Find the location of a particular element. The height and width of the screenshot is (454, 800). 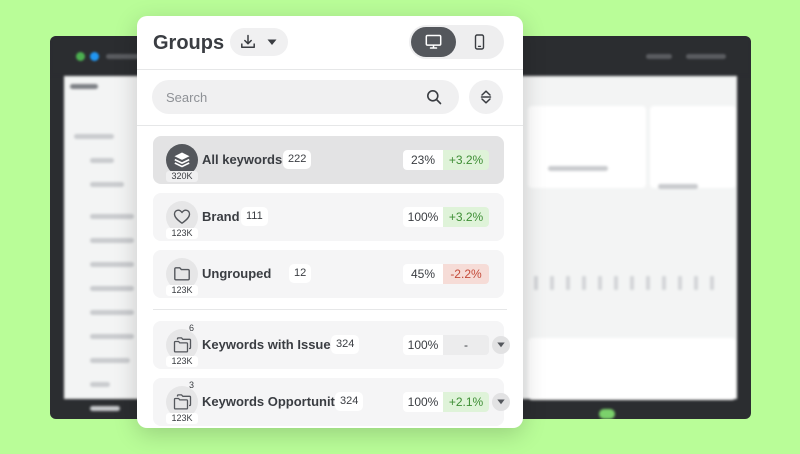

search-divider is located at coordinates (330, 125).